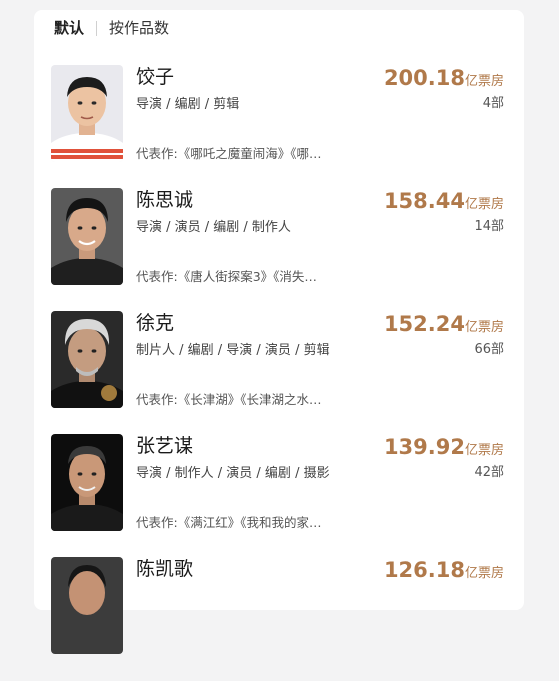 This screenshot has height=681, width=559. What do you see at coordinates (279, 29) in the screenshot?
I see `sort-tabs: 默认 按作品数` at bounding box center [279, 29].